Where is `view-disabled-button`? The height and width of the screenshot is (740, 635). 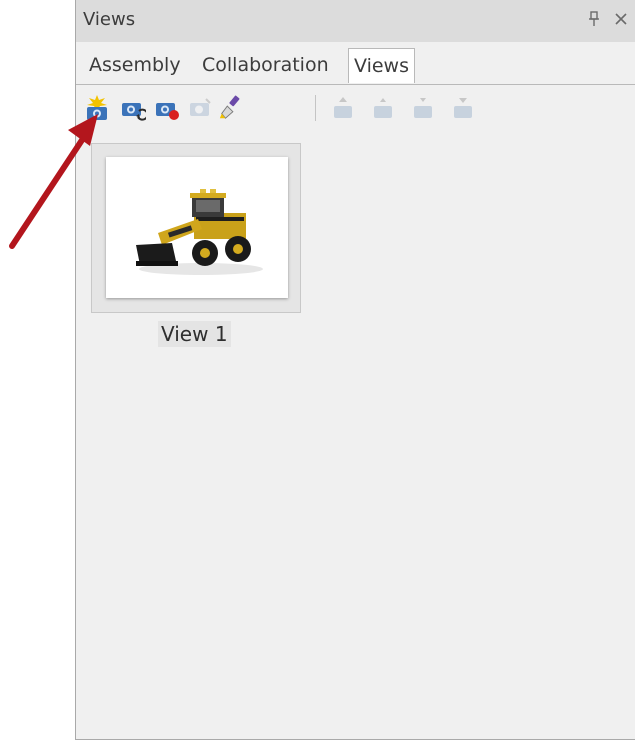 view-disabled-button is located at coordinates (201, 108).